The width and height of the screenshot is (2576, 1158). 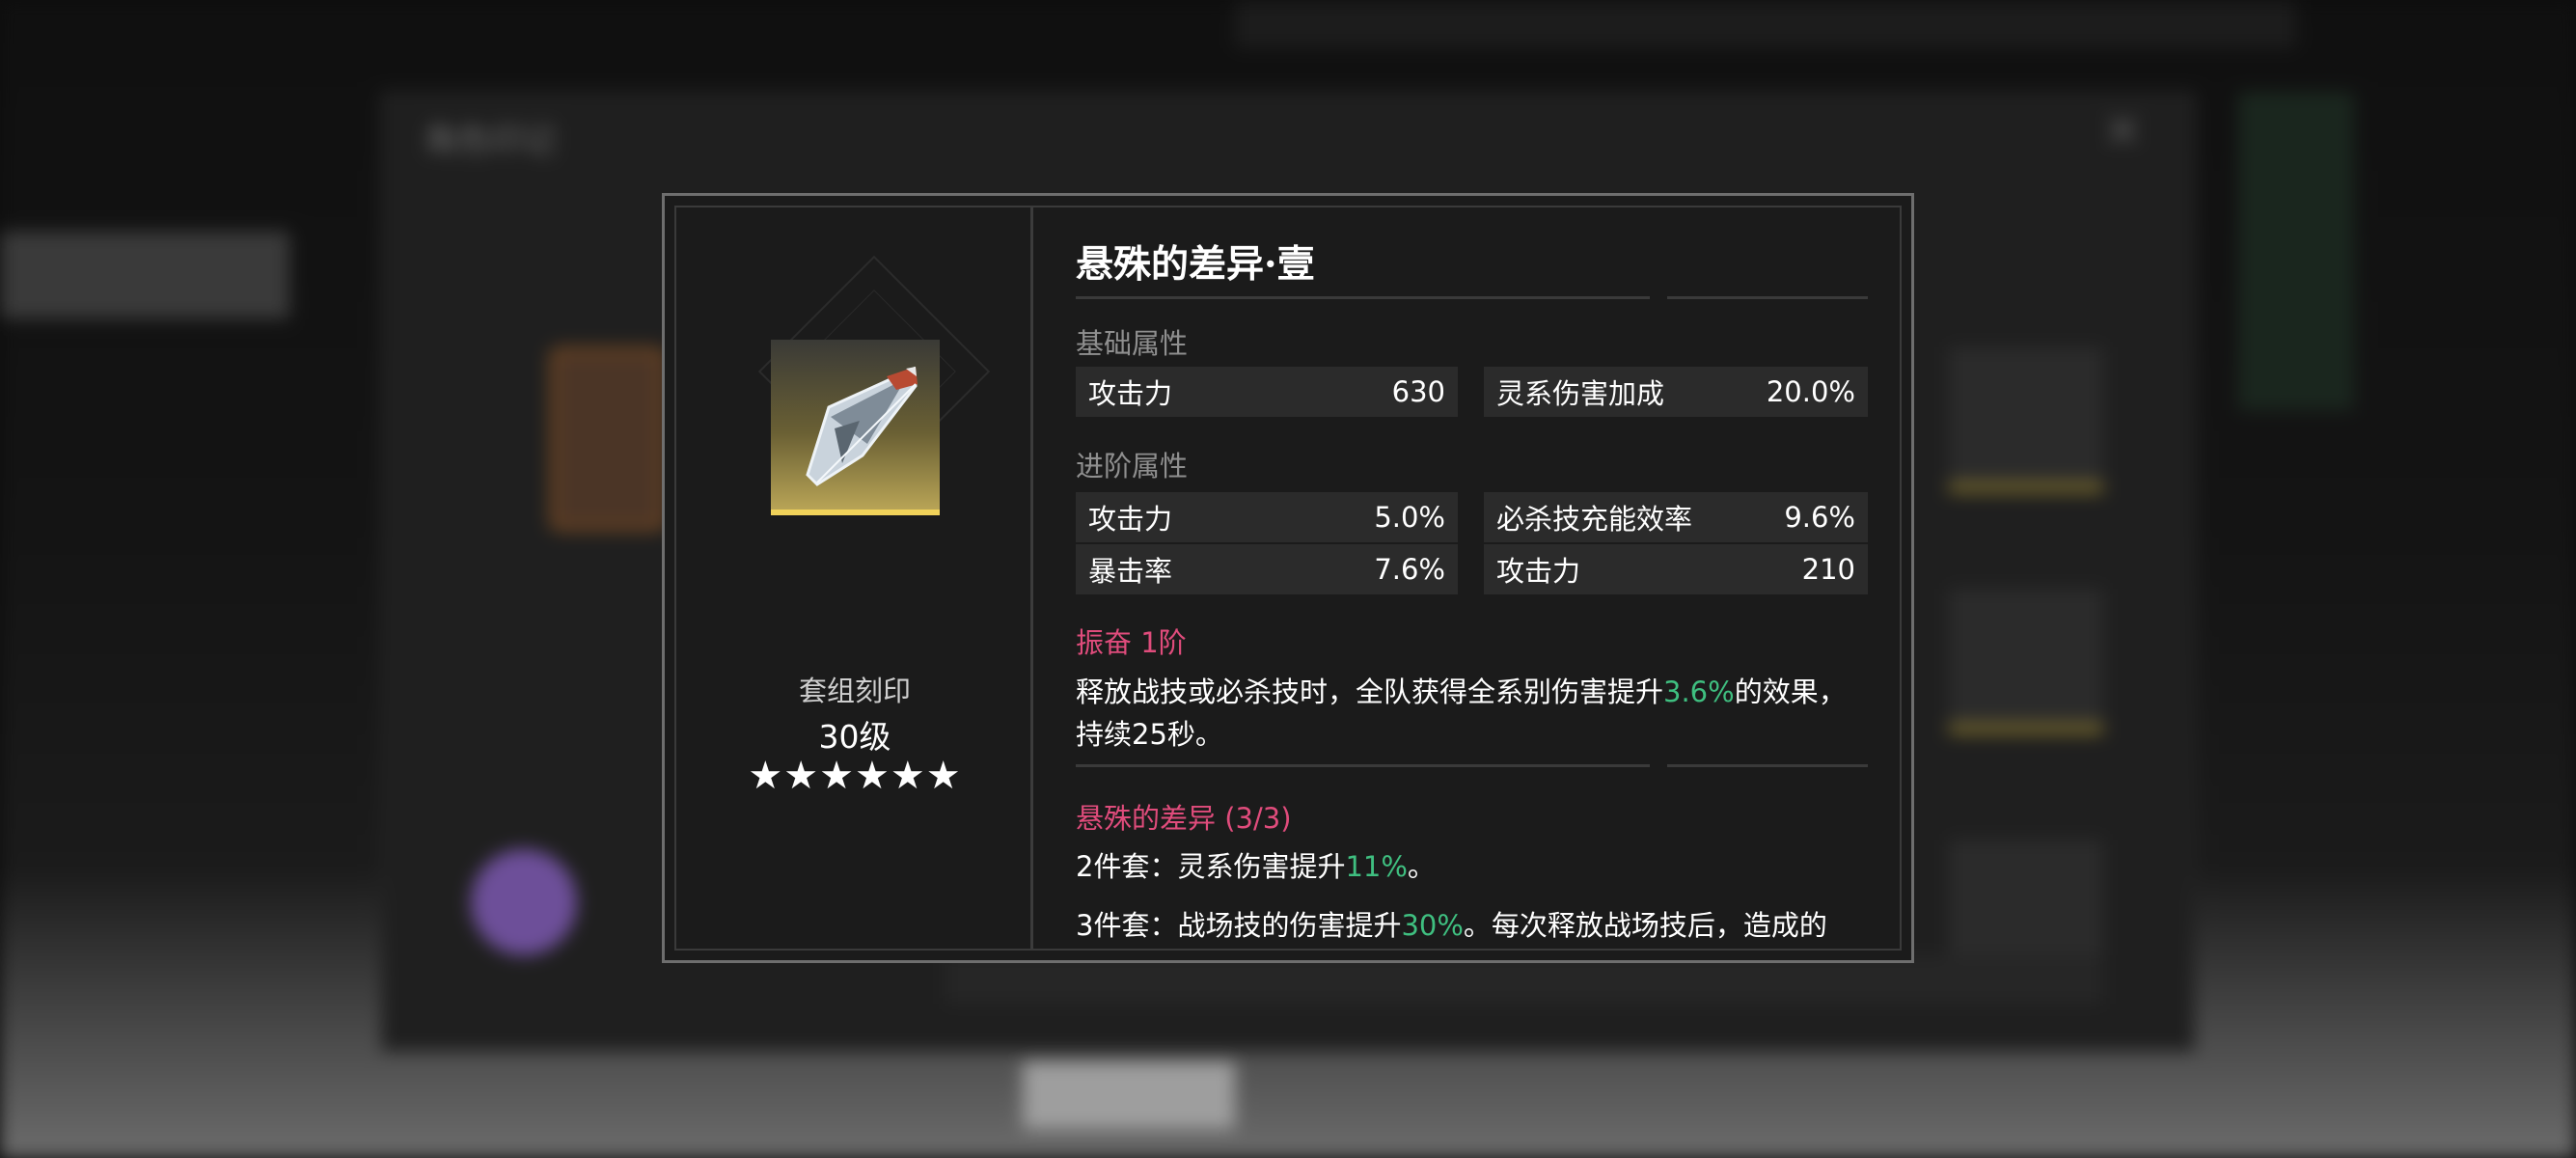 What do you see at coordinates (1132, 466) in the screenshot?
I see `advanced-stats-heading: 进阶属性` at bounding box center [1132, 466].